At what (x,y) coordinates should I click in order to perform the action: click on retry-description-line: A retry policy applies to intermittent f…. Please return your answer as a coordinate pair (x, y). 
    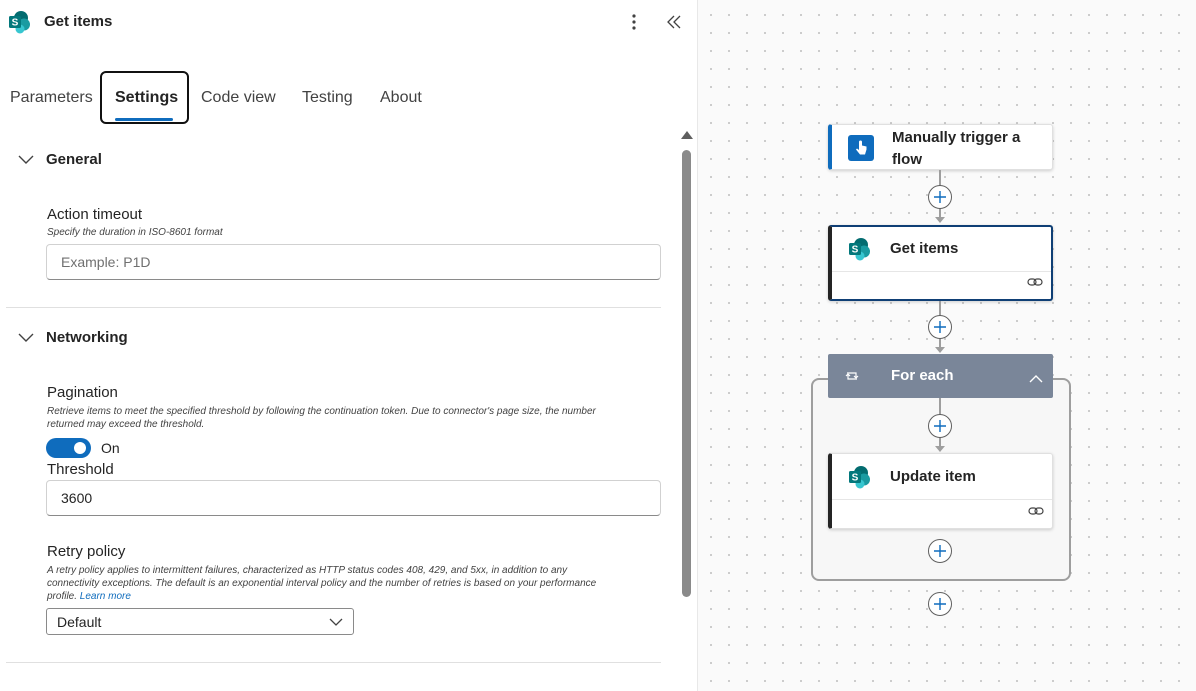
    Looking at the image, I should click on (307, 570).